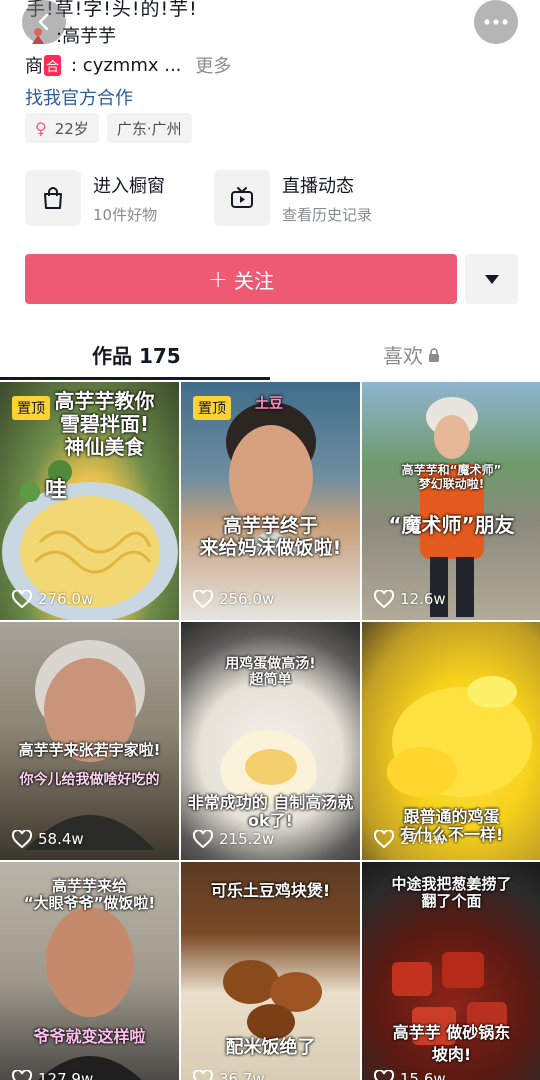 Image resolution: width=540 pixels, height=1080 pixels. I want to click on caret-down-icon, so click(491, 279).